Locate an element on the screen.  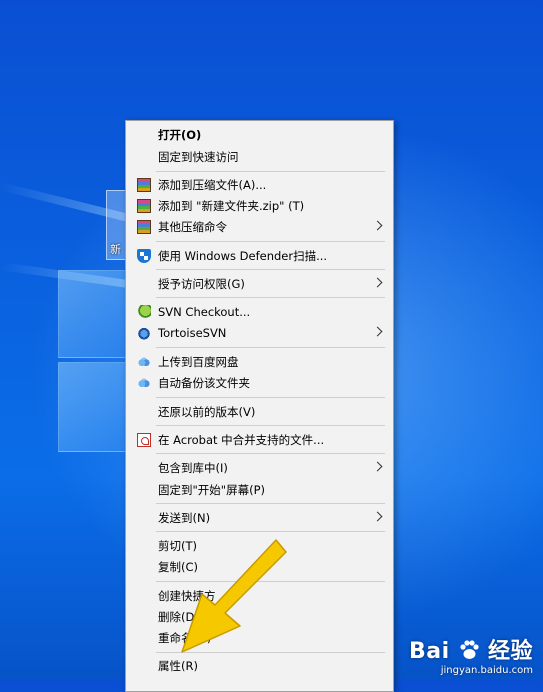
menu-item-label: 其他压缩命令 is located at coordinates (192, 227).